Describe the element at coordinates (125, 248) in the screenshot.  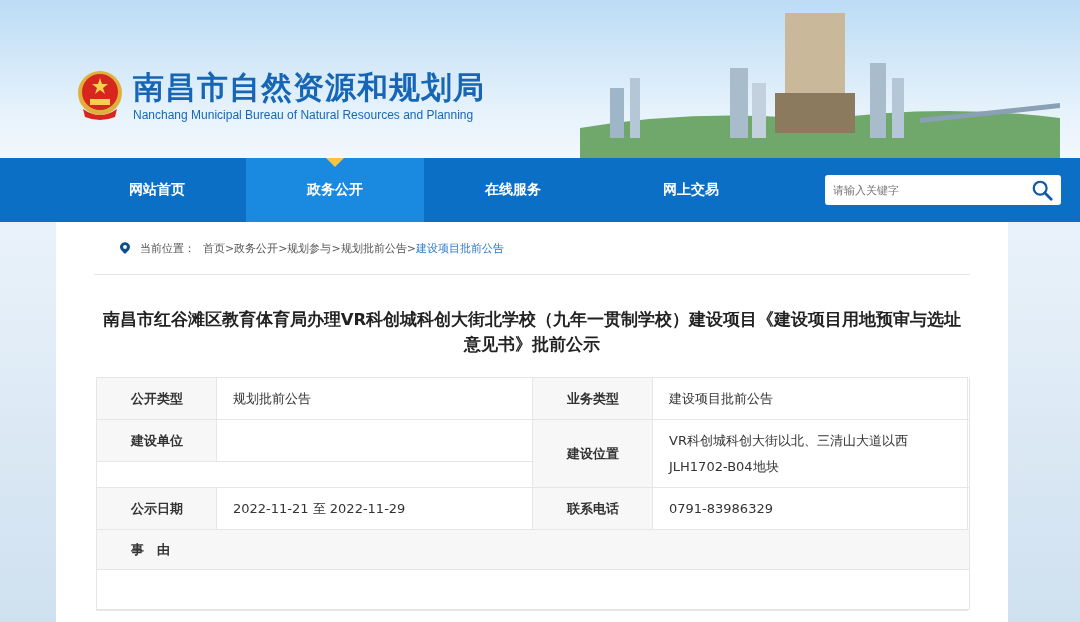
I see `location-pin-icon` at that location.